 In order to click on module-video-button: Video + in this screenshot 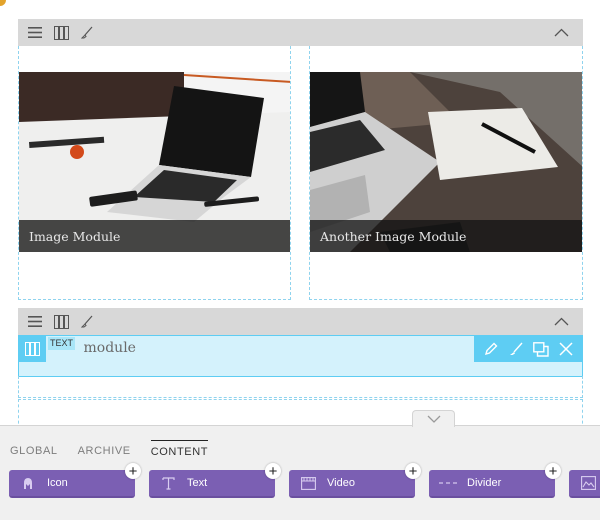, I will do `click(355, 480)`.